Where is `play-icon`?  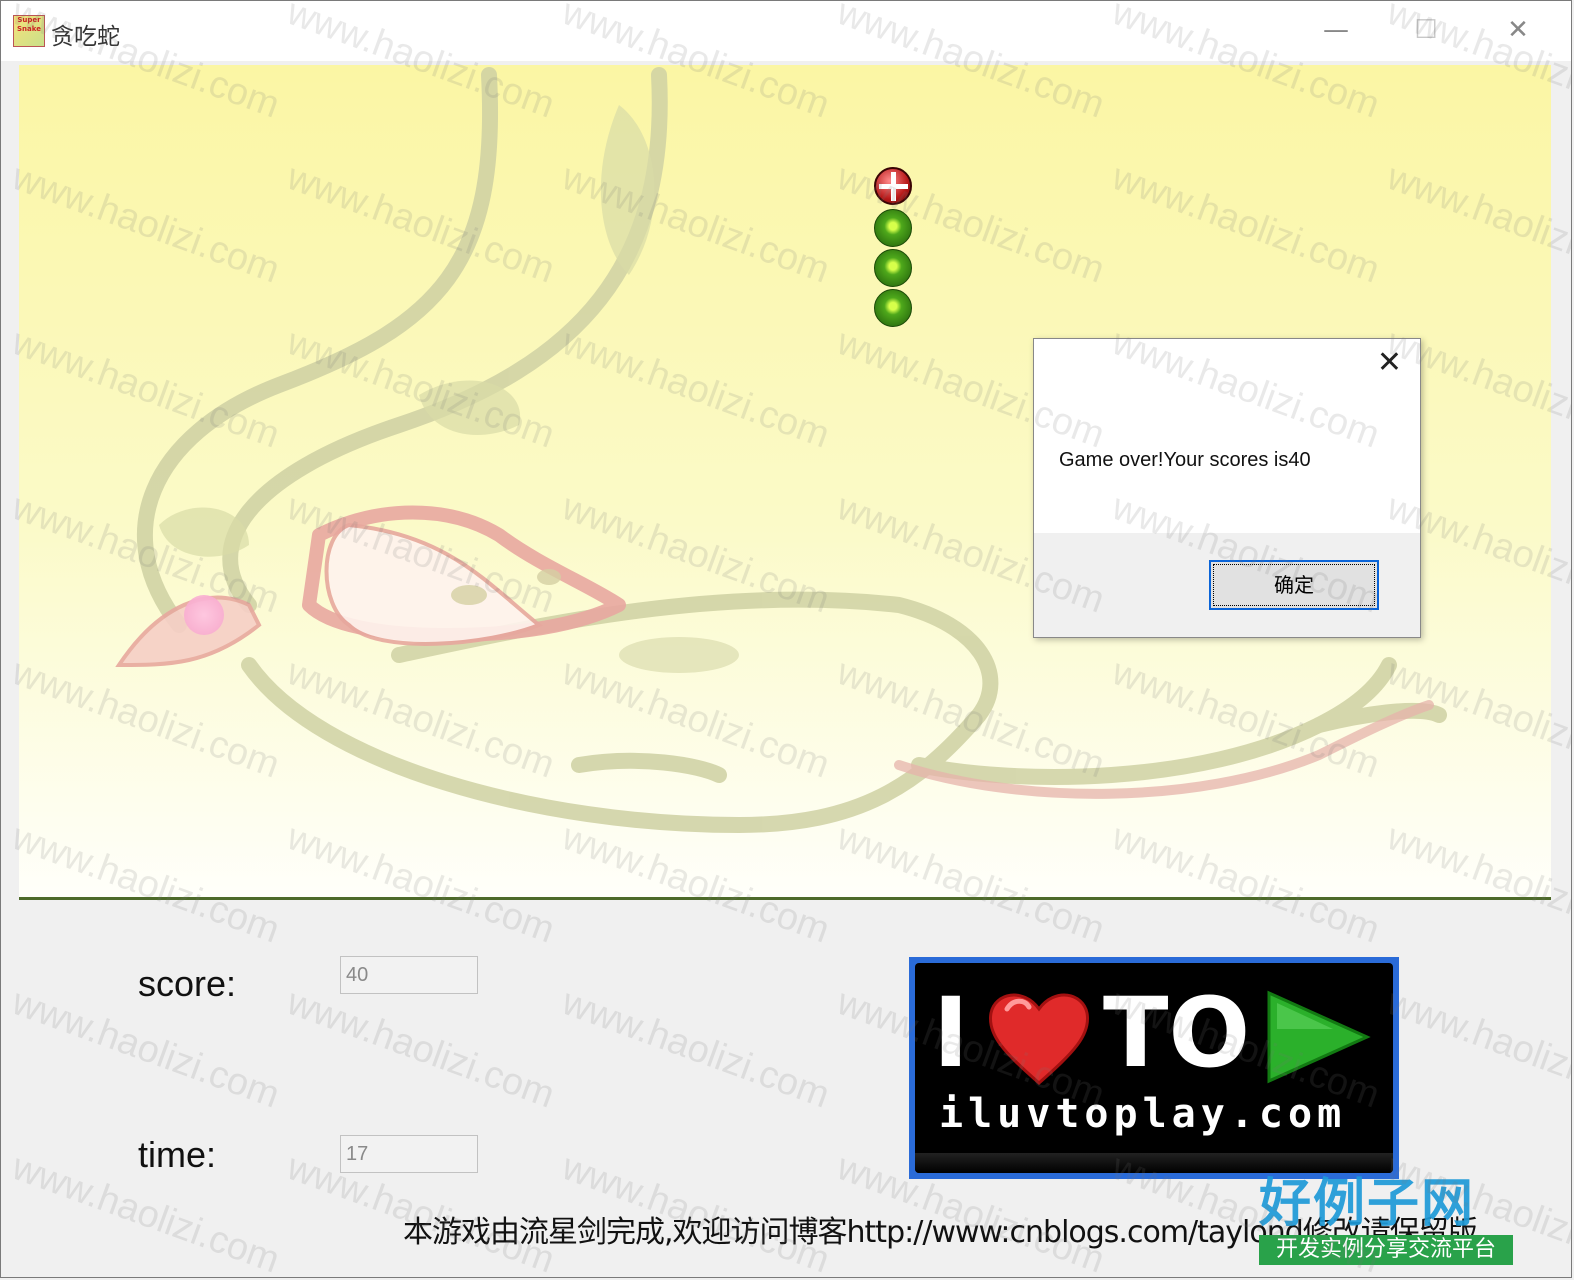 play-icon is located at coordinates (1319, 1037).